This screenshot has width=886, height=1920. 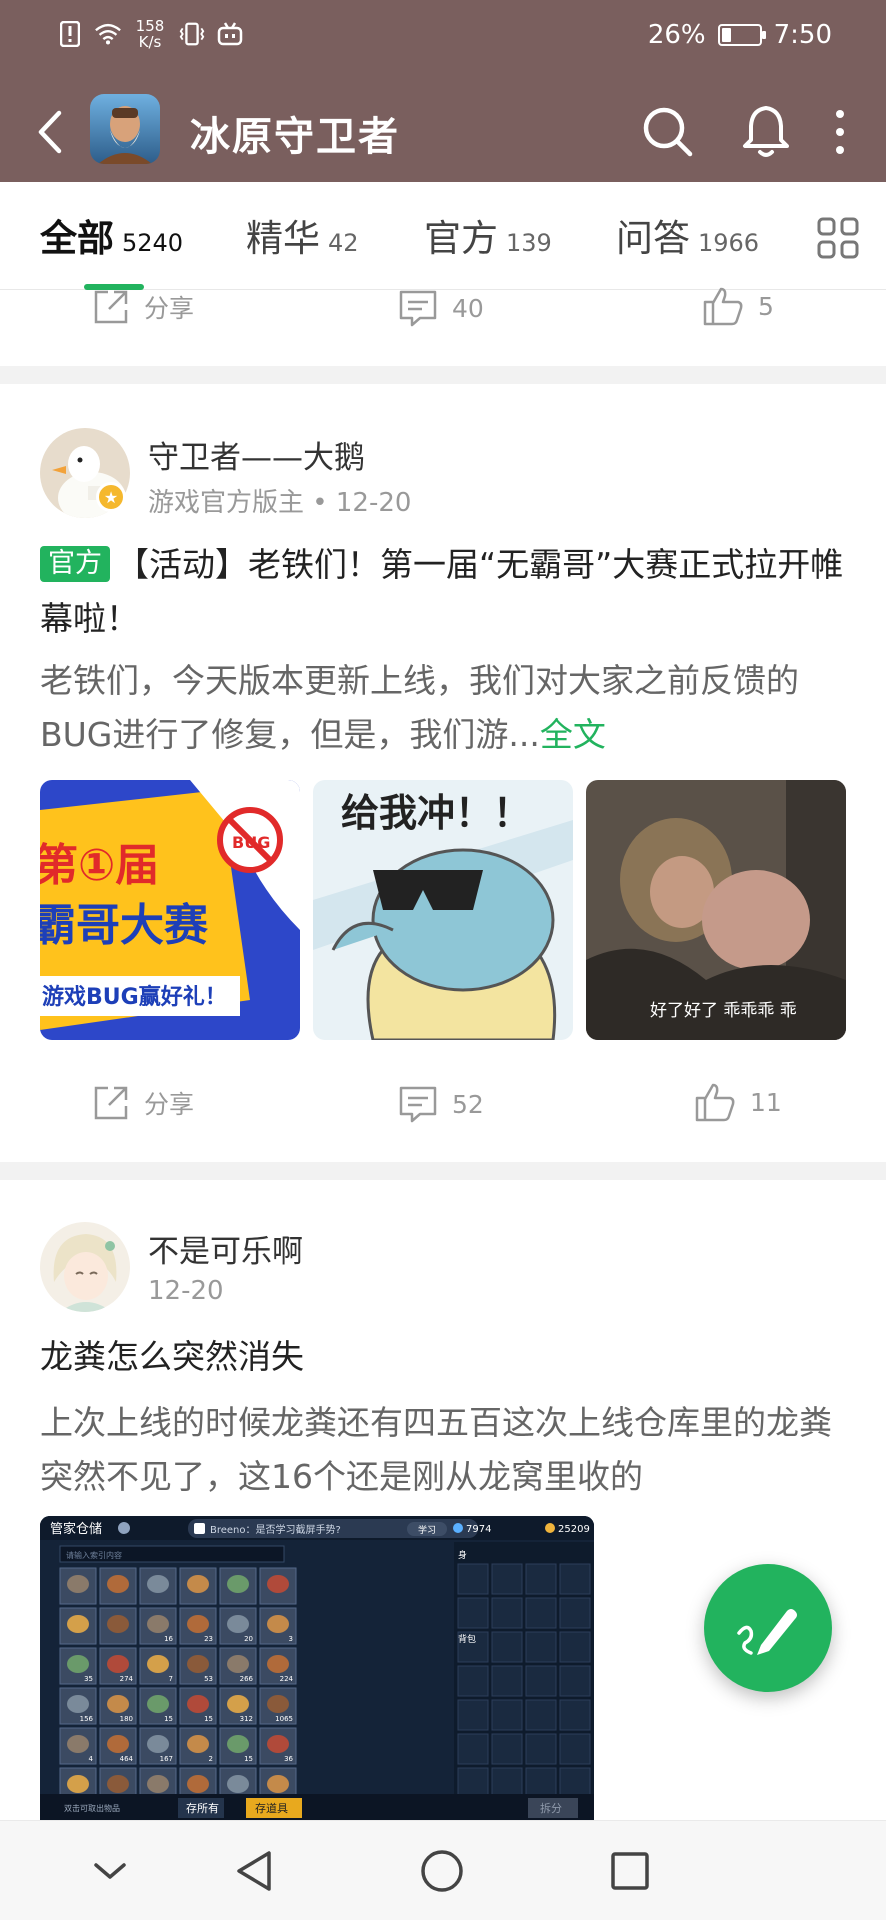 I want to click on post-author: 守卫者——大鹅, so click(x=256, y=454).